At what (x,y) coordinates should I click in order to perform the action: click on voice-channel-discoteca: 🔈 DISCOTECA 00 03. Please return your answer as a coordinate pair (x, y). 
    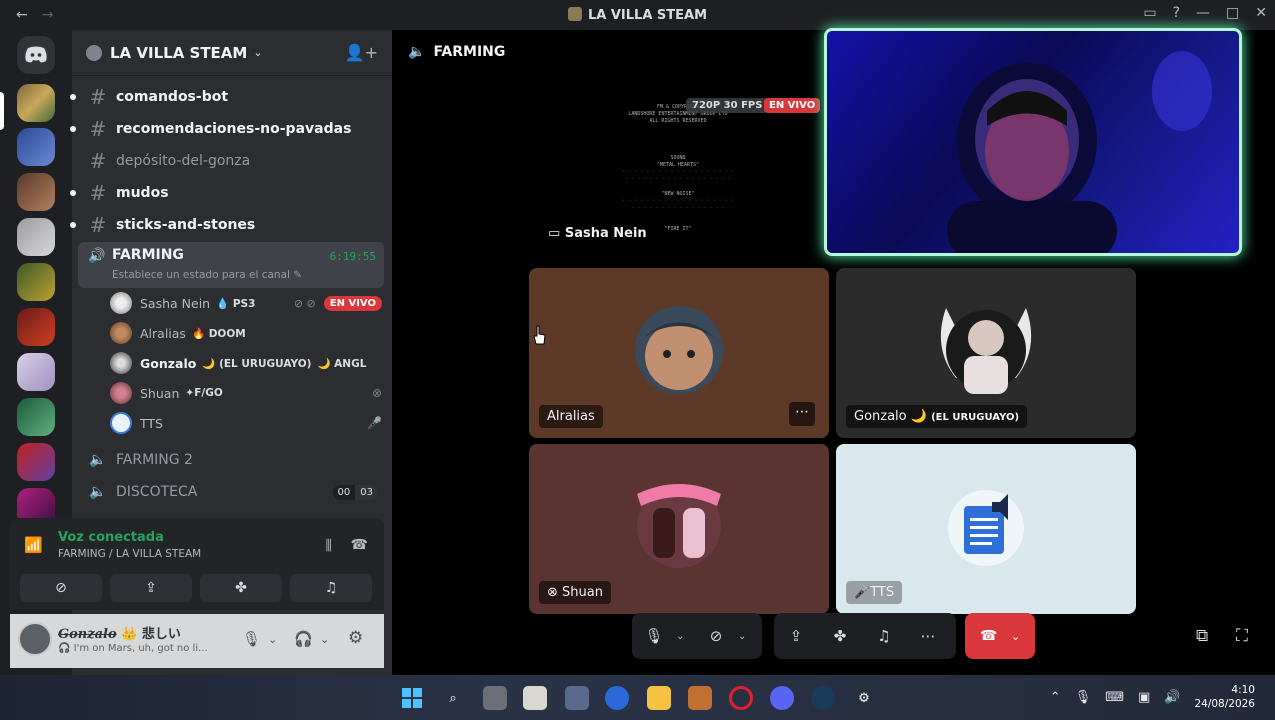
    Looking at the image, I should click on (232, 492).